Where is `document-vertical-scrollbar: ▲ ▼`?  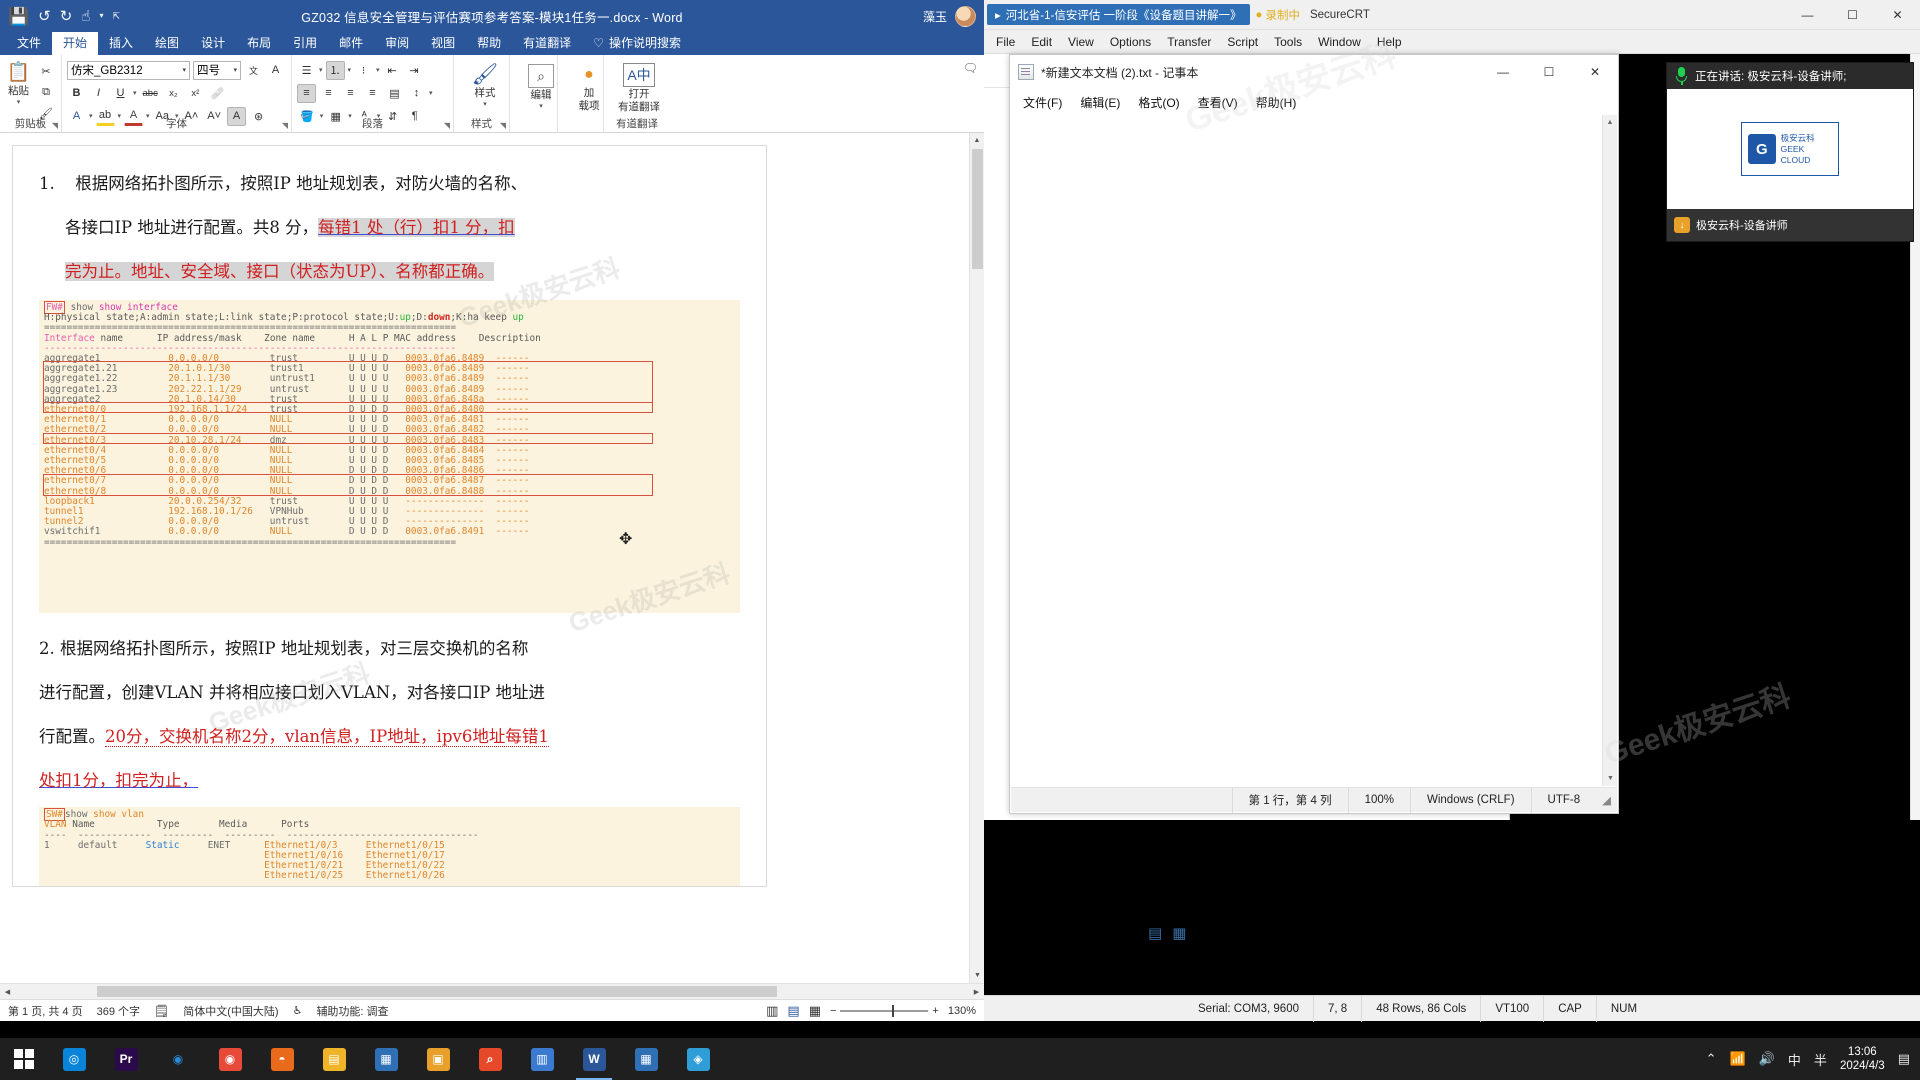
document-vertical-scrollbar: ▲ ▼ is located at coordinates (976, 558).